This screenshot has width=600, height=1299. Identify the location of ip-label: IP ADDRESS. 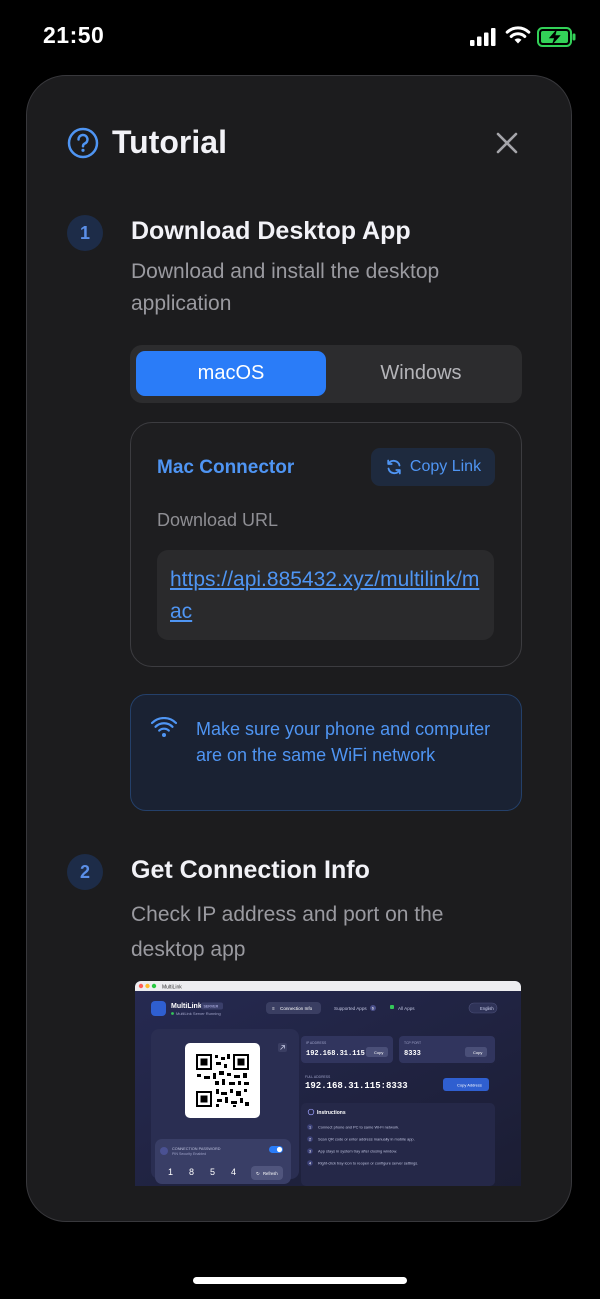
(316, 1043).